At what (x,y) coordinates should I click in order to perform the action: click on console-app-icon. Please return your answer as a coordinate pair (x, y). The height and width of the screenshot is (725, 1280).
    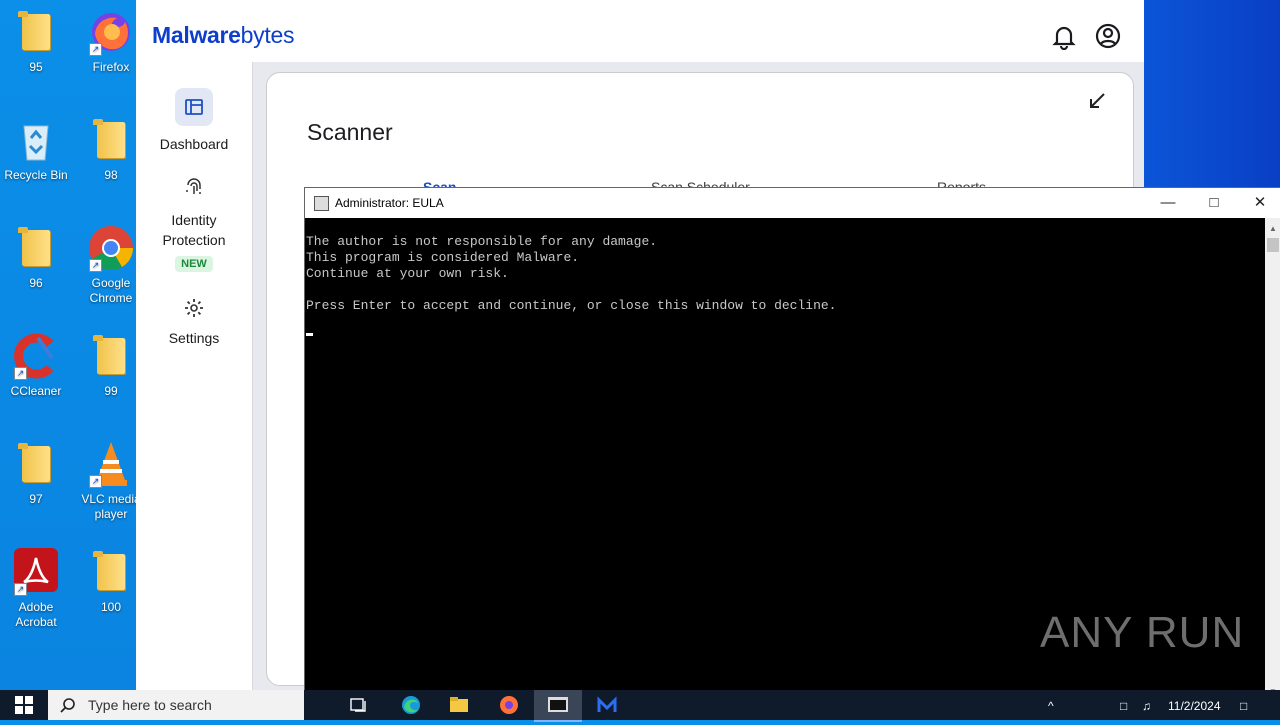
    Looking at the image, I should click on (321, 203).